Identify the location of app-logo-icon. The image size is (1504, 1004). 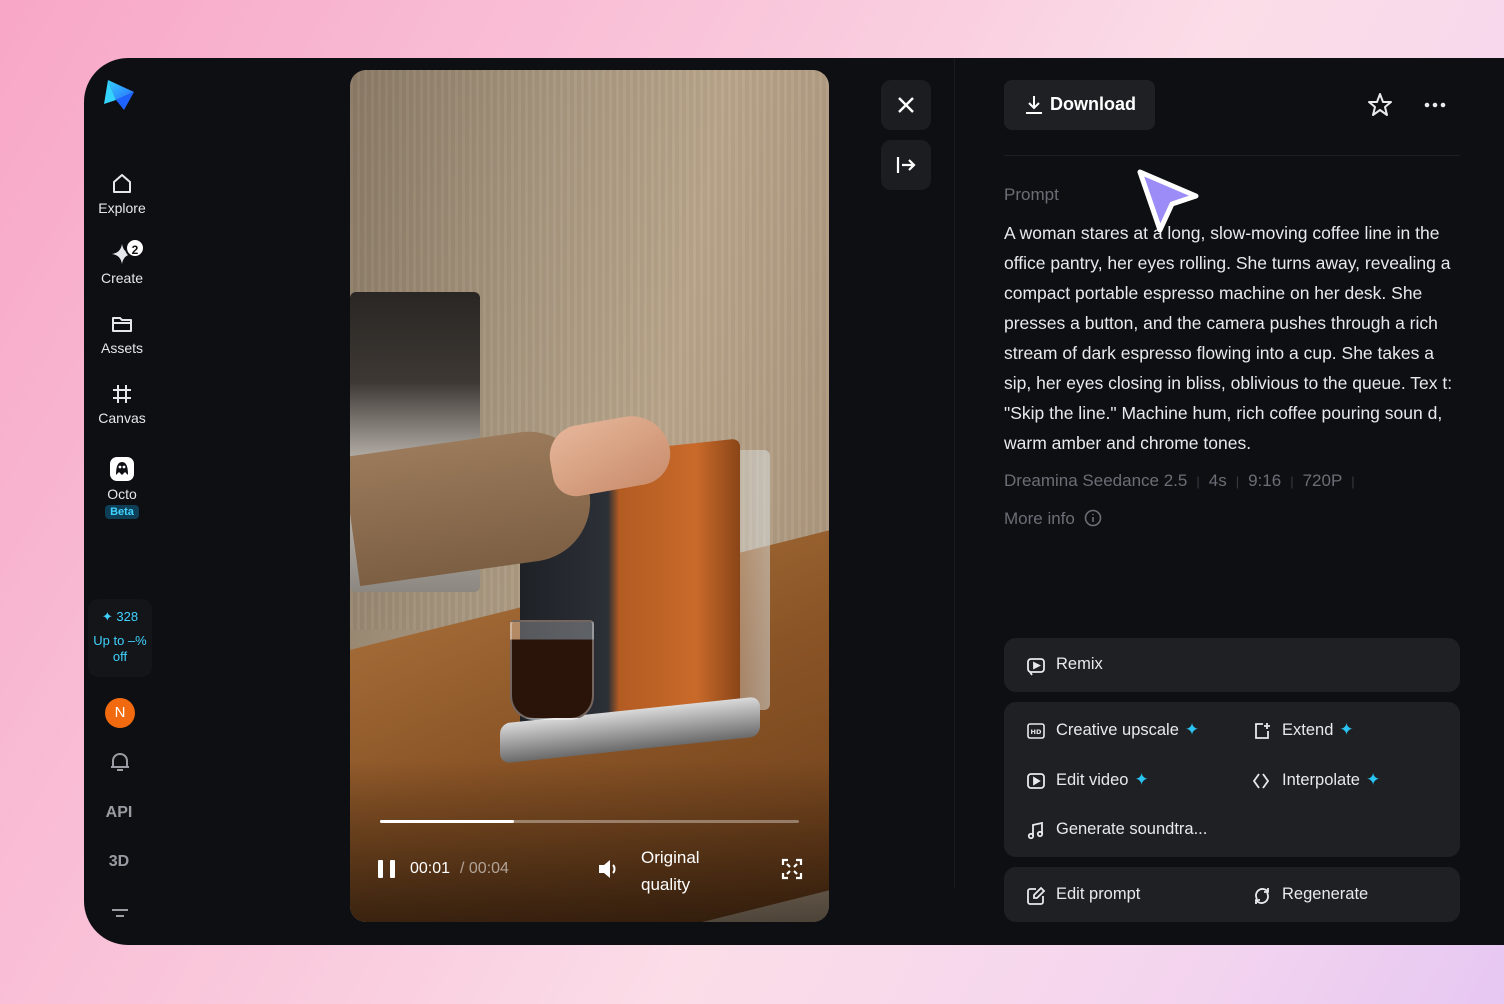
(119, 95).